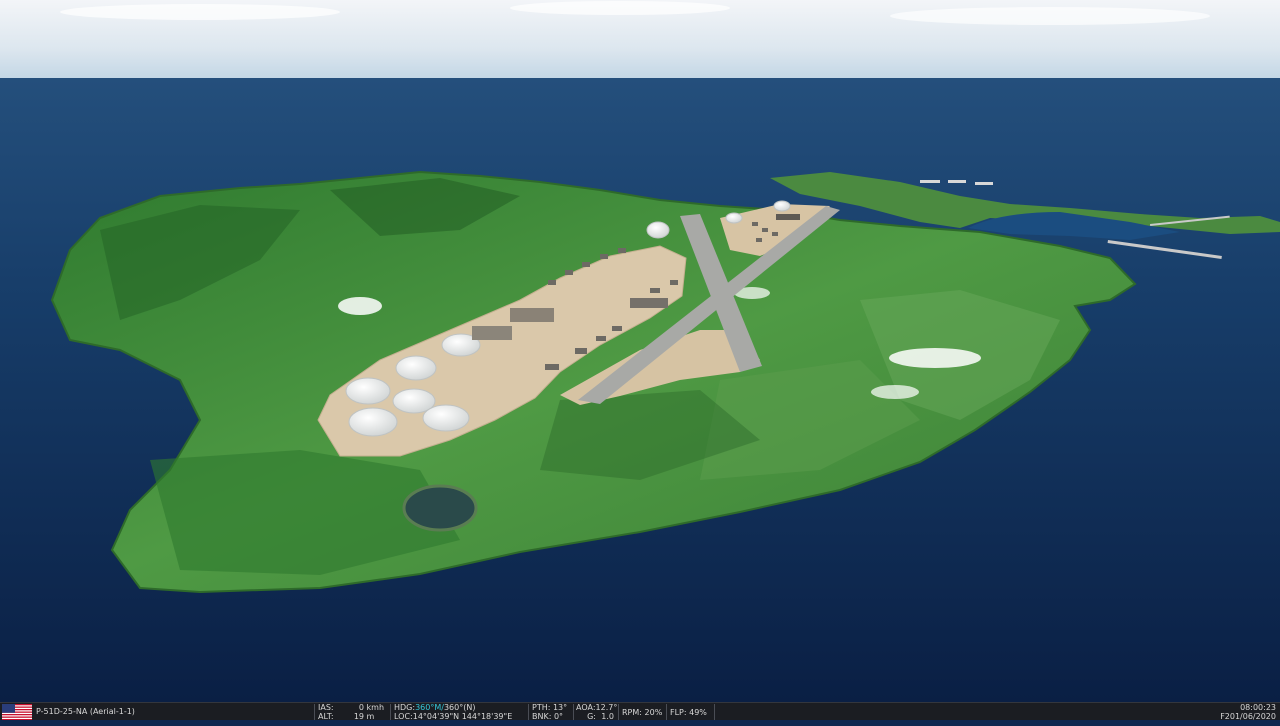 This screenshot has height=726, width=1280. What do you see at coordinates (85, 711) in the screenshot?
I see `aircraft-name: P-51D-25-NA (Aerial-1-1)` at bounding box center [85, 711].